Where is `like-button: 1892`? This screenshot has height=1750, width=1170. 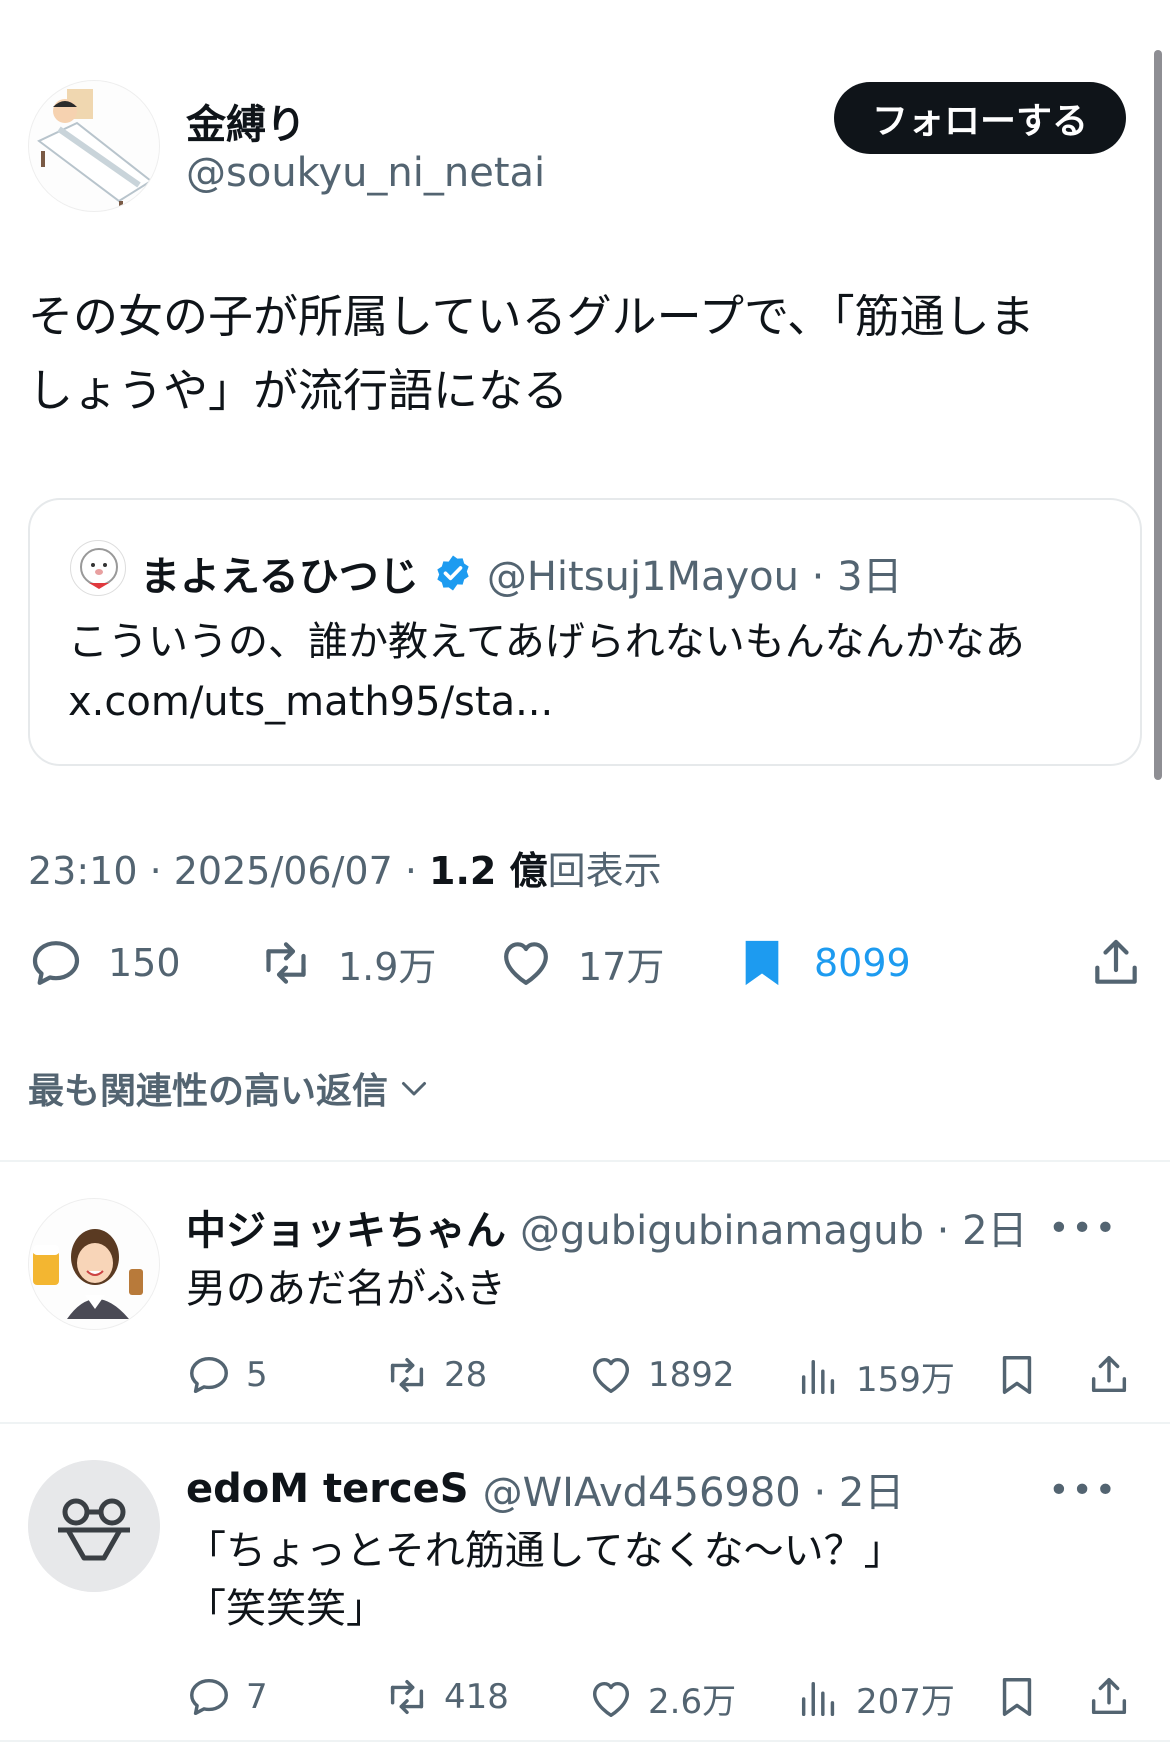
like-button: 1892 is located at coordinates (661, 1375).